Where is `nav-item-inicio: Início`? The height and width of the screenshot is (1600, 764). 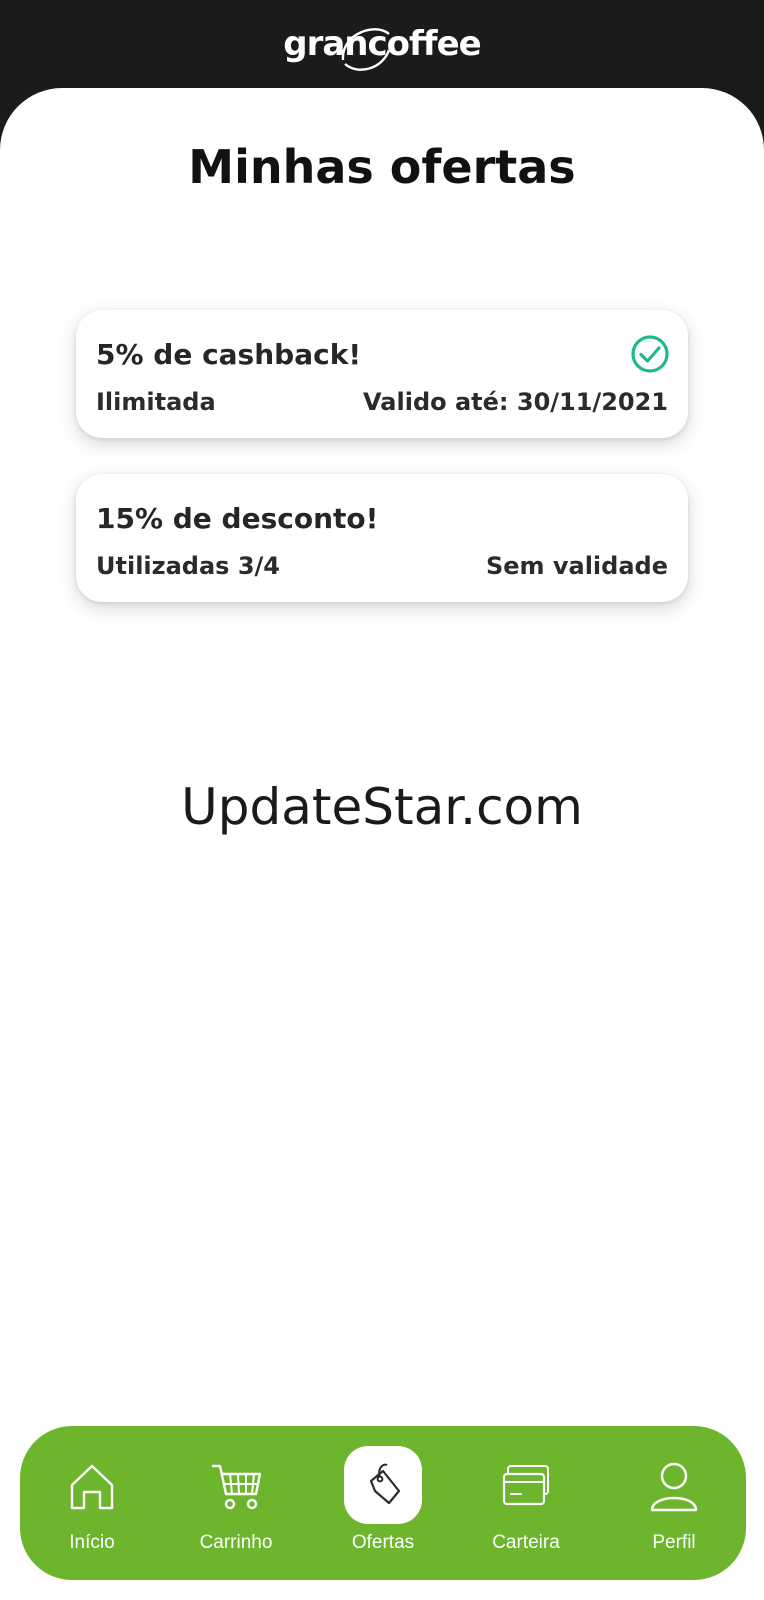
nav-item-inicio: Início is located at coordinates (92, 1503).